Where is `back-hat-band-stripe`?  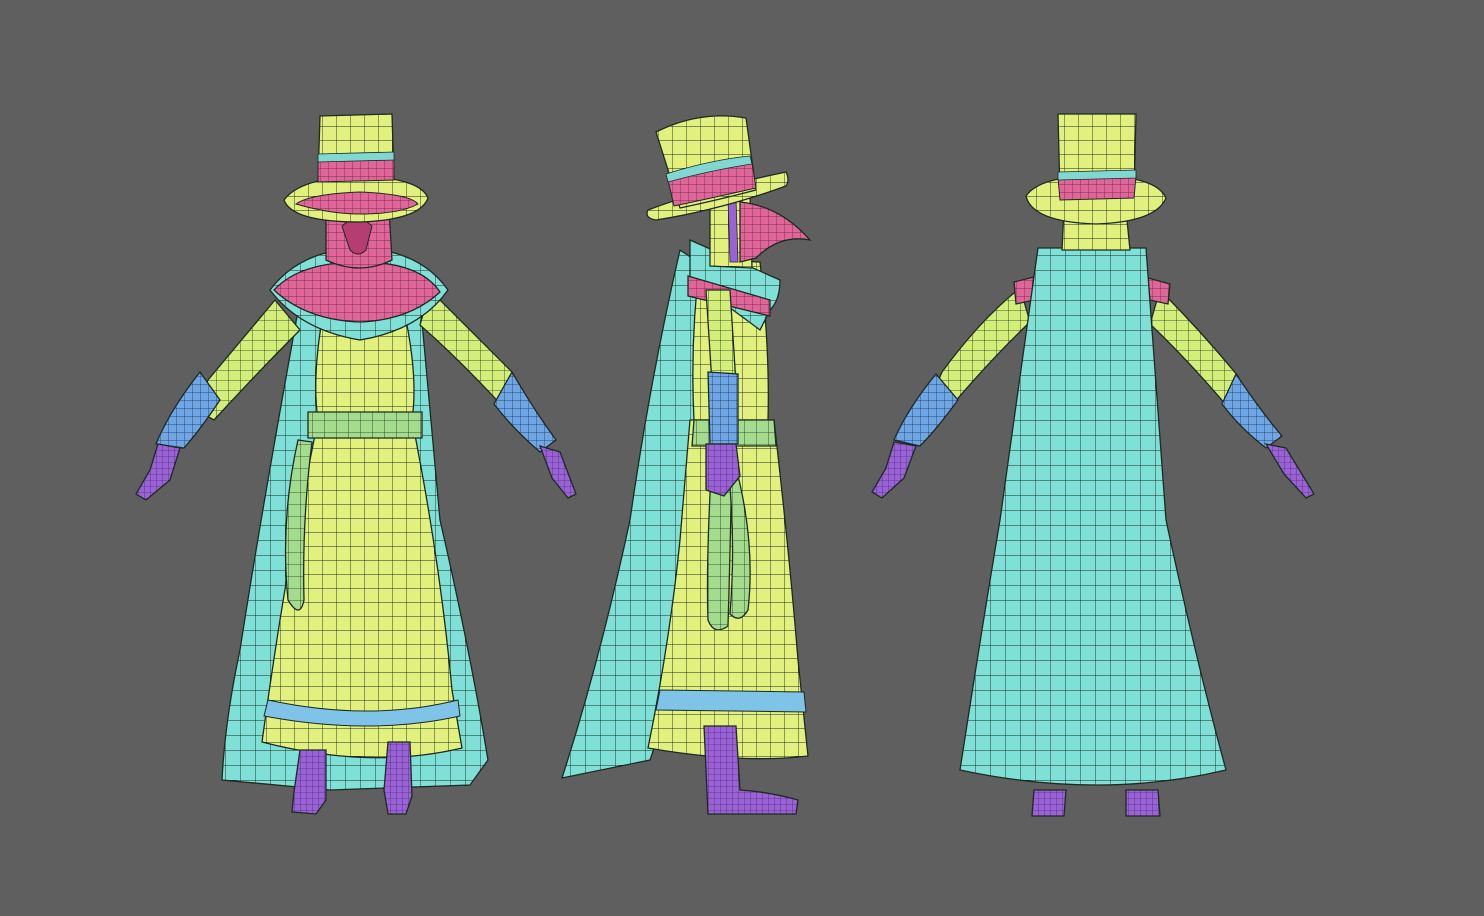 back-hat-band-stripe is located at coordinates (1097, 175).